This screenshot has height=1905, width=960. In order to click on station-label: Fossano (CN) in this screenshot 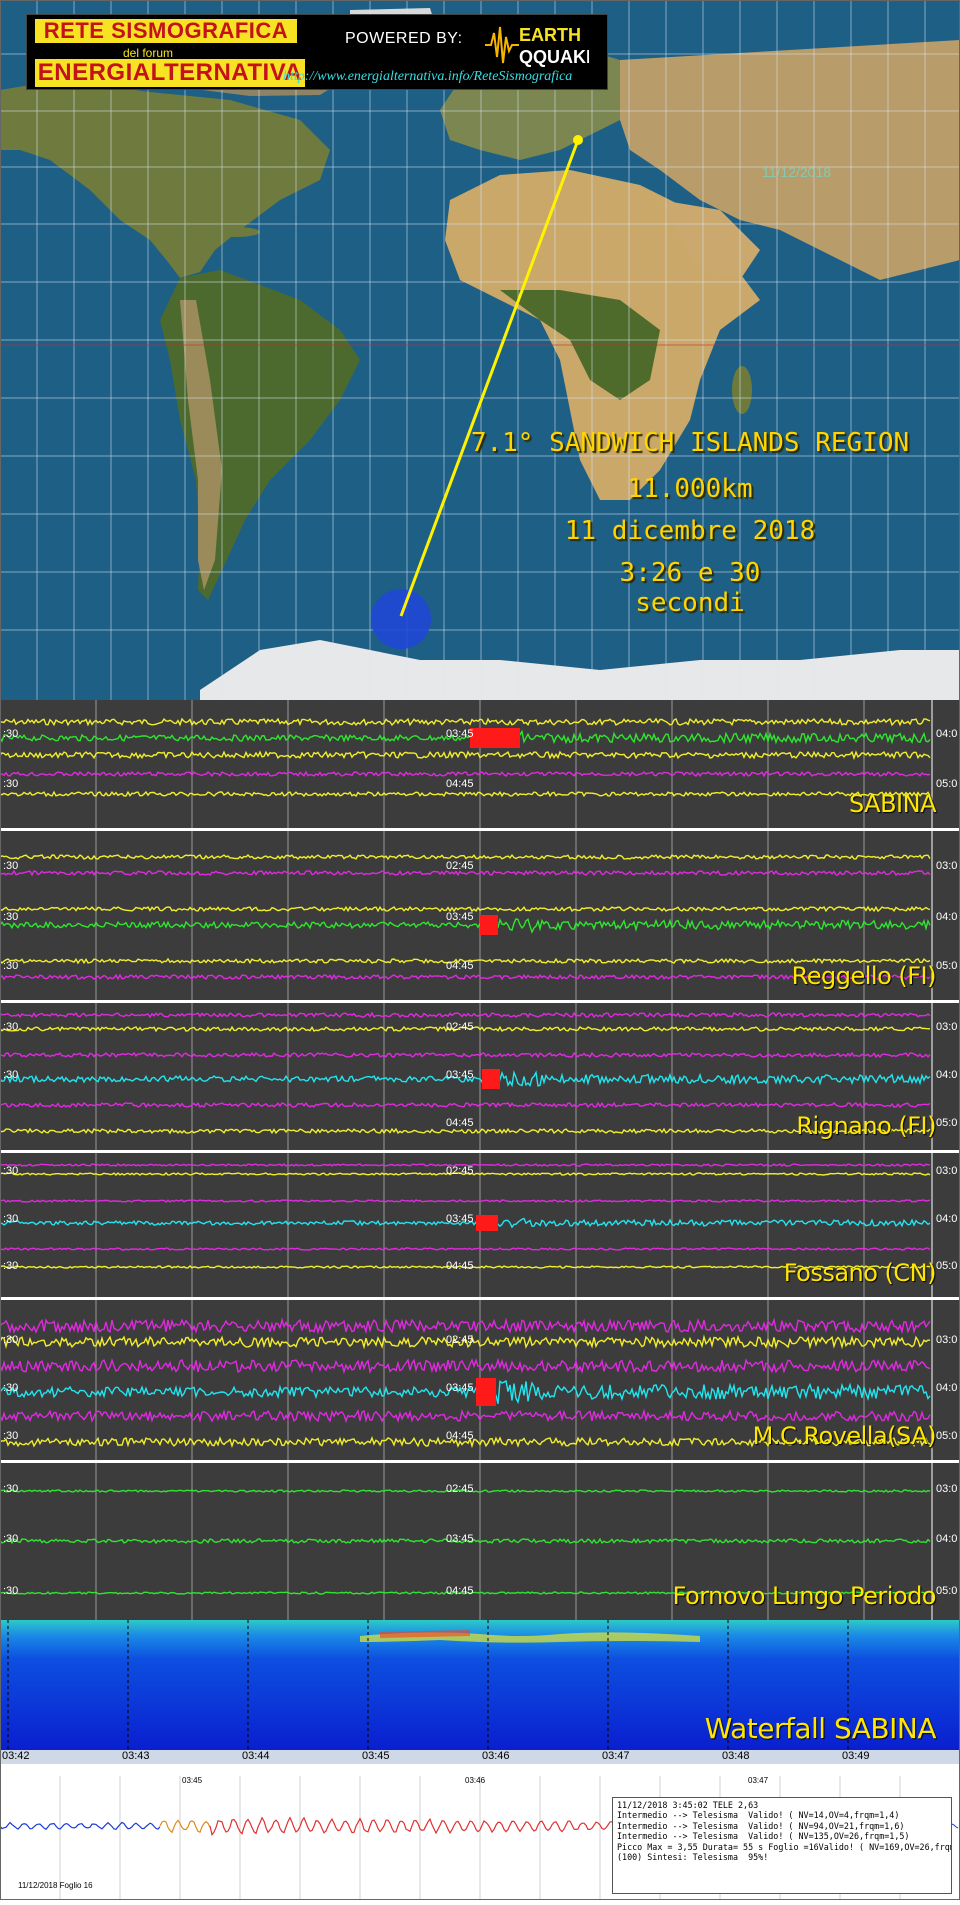, I will do `click(860, 1273)`.